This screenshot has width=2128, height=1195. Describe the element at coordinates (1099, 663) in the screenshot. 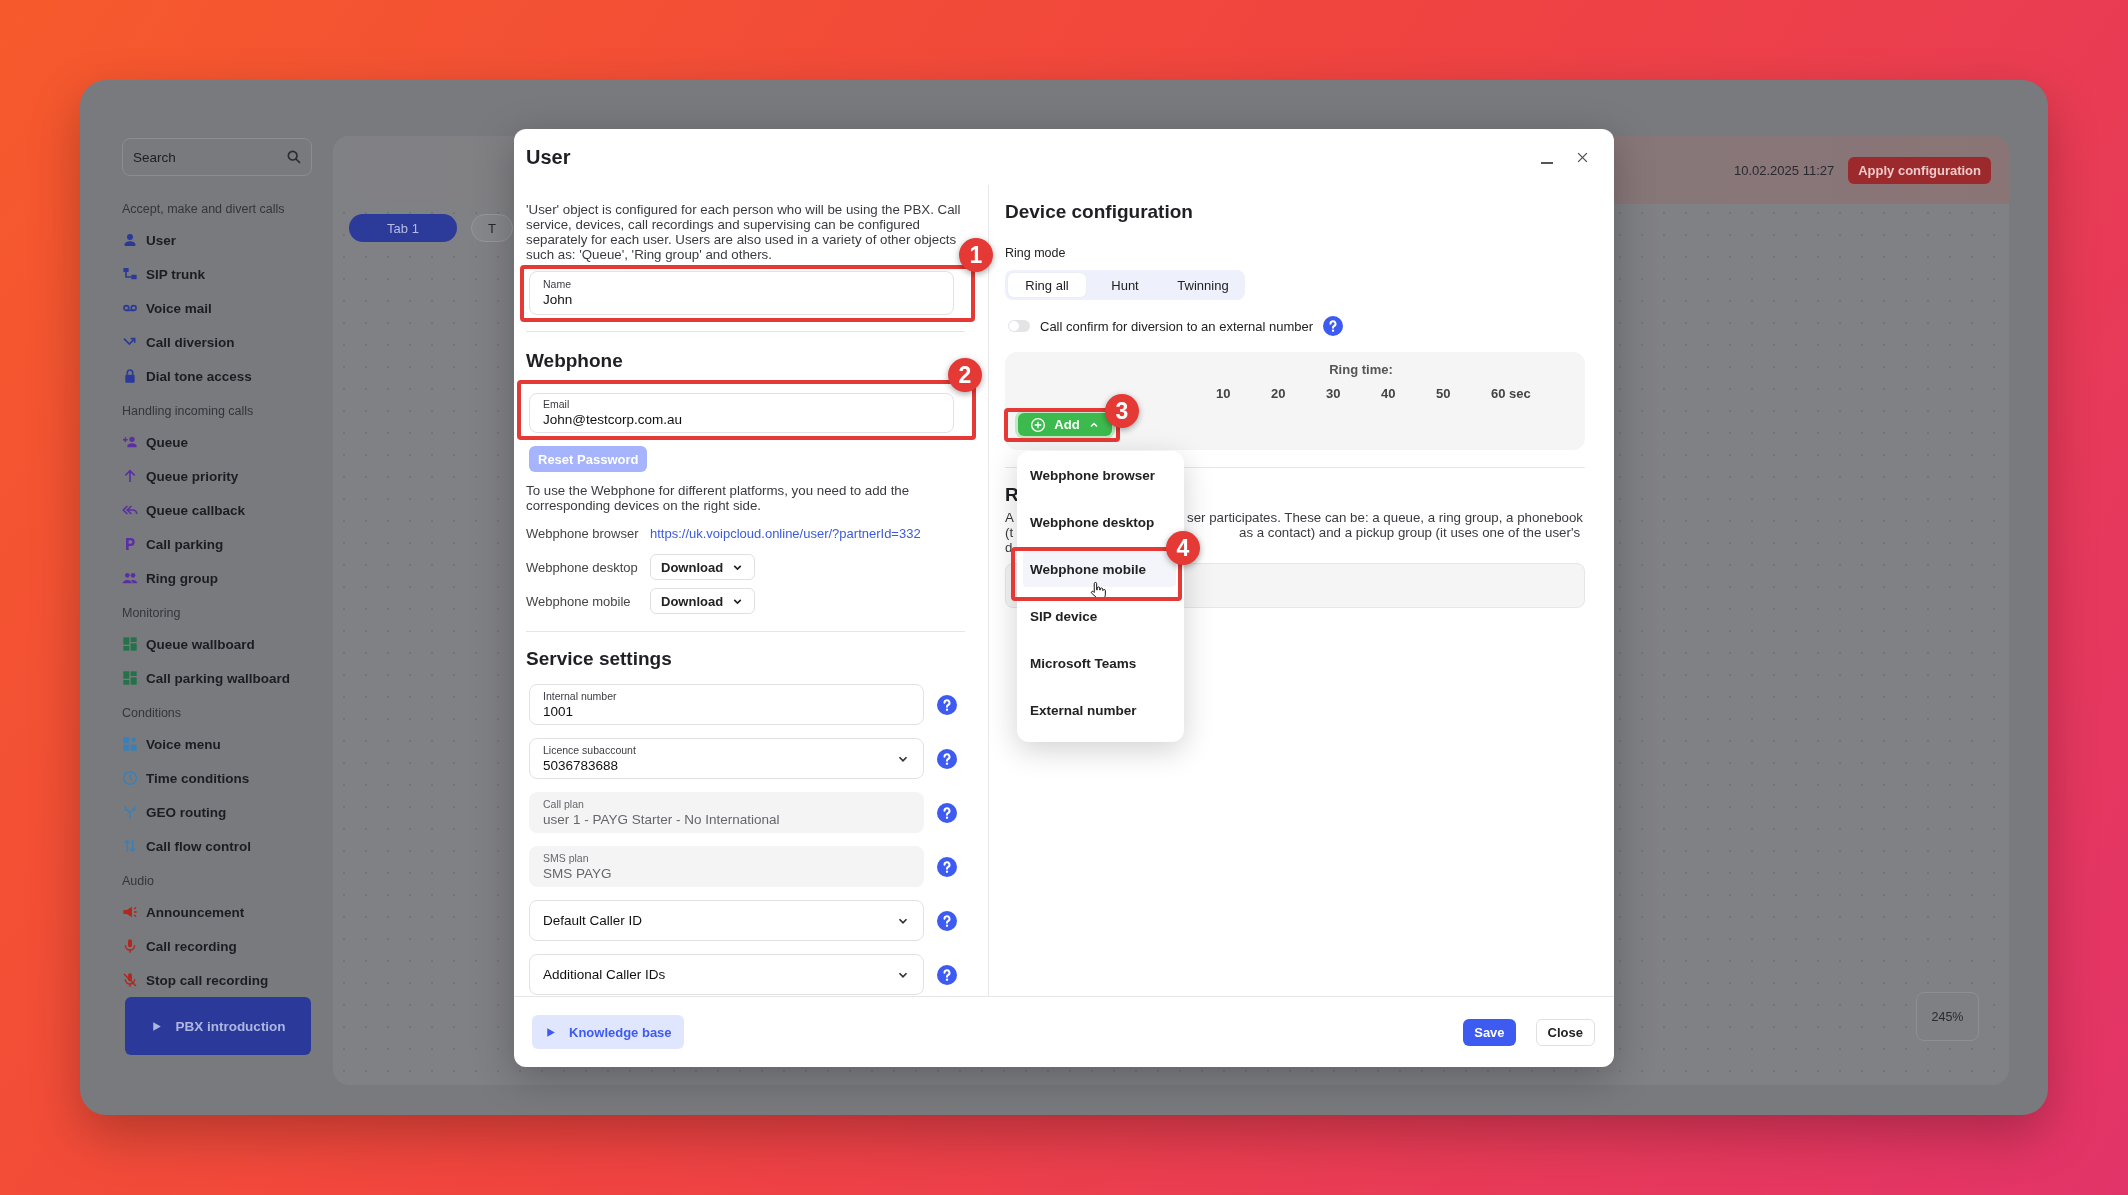

I see `menu-item: Microsoft Teams` at that location.